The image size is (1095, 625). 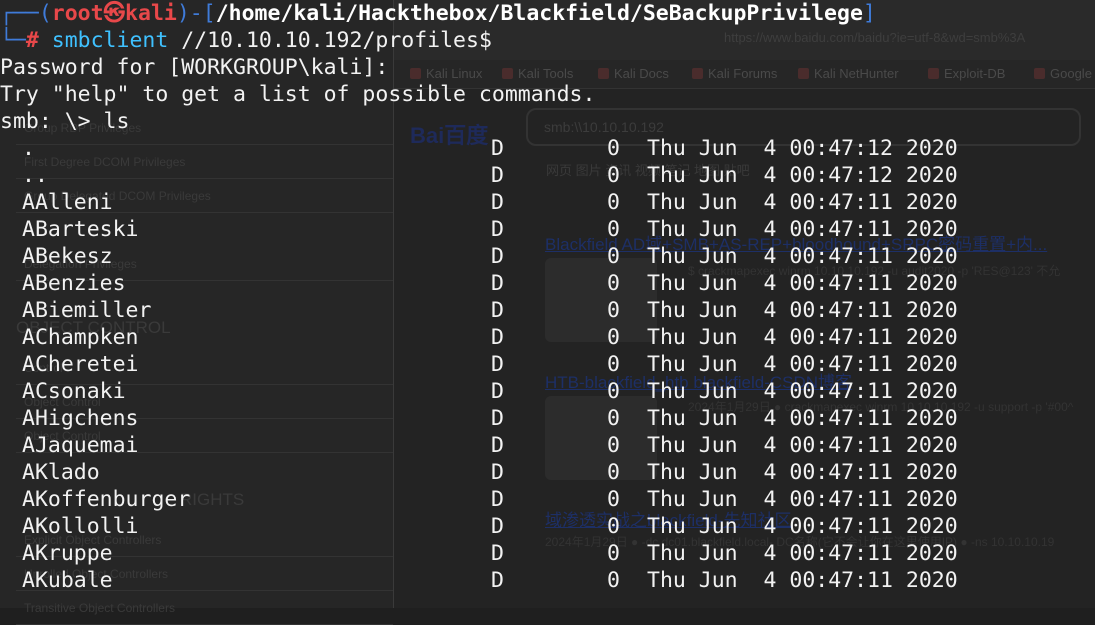 I want to click on entry-name: AKollolli, so click(x=80, y=526).